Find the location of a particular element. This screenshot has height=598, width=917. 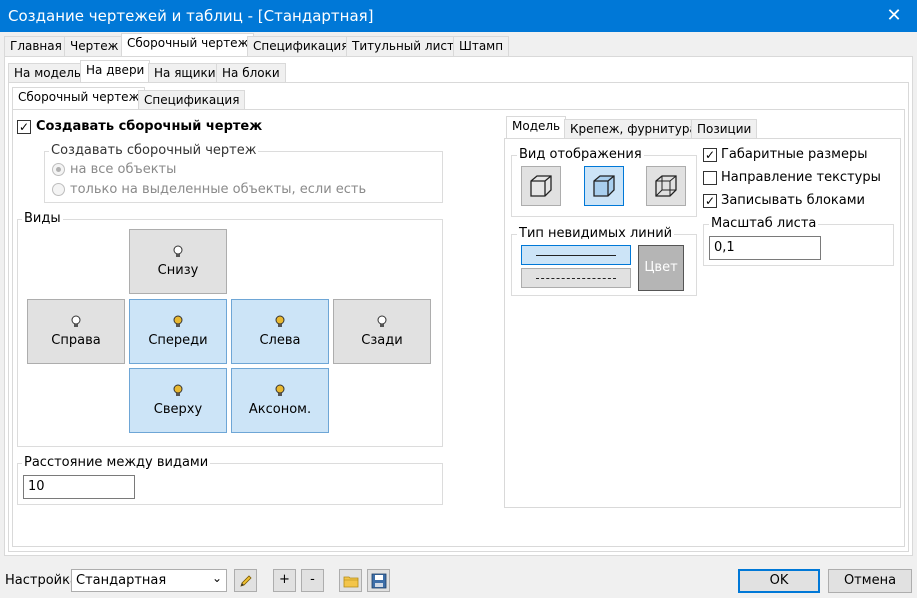

radio-selected-objects is located at coordinates (58, 189).